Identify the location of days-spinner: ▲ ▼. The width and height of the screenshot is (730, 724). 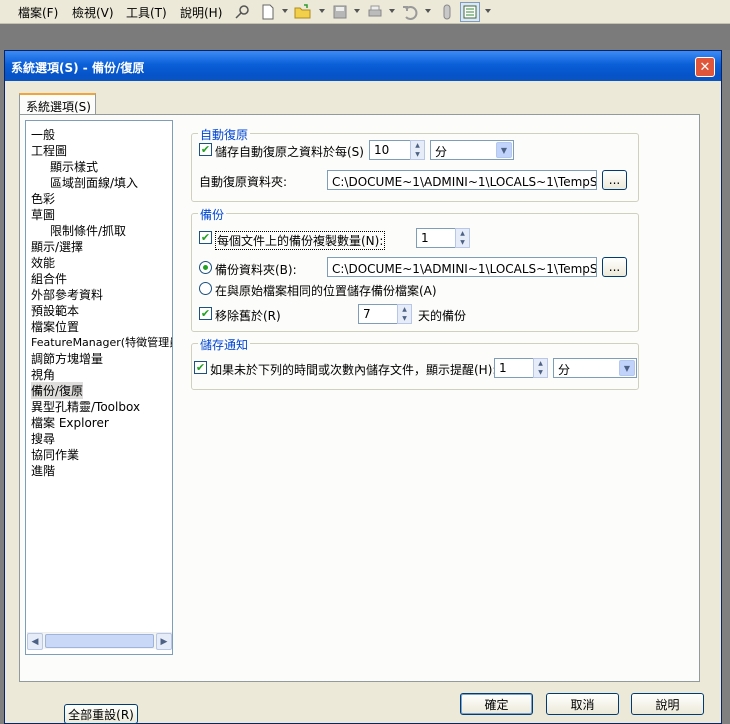
(404, 314).